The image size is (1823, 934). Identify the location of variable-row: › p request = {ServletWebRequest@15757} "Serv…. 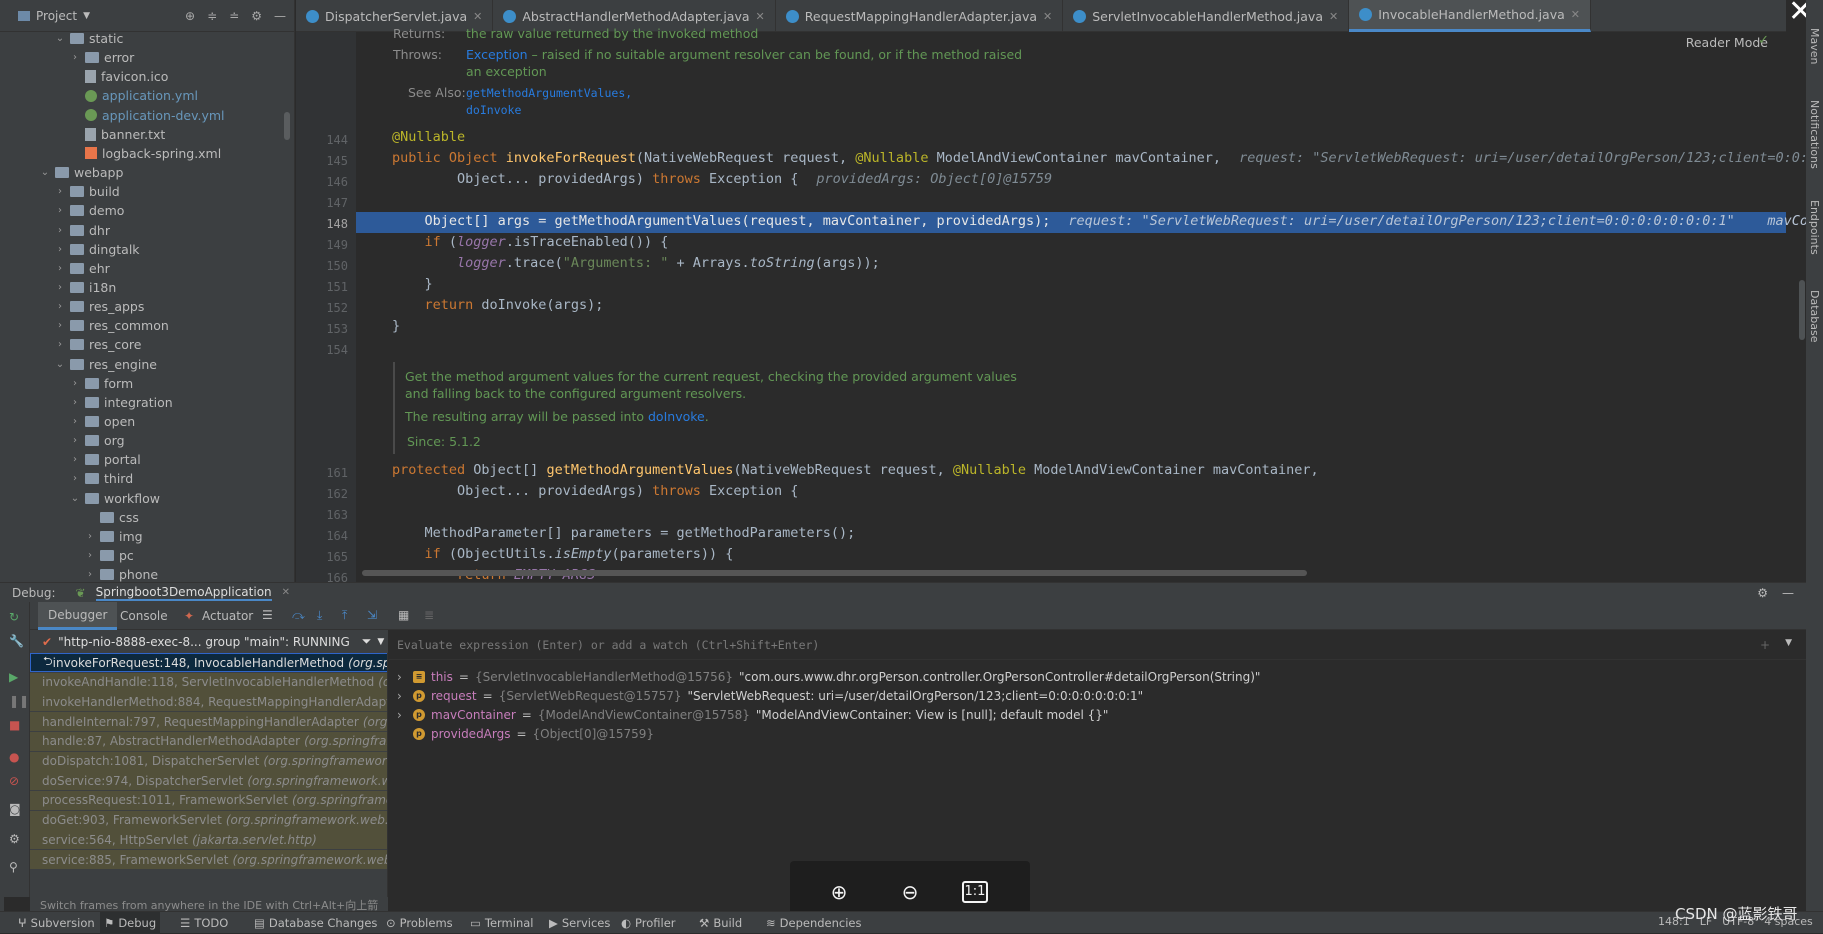
(770, 695).